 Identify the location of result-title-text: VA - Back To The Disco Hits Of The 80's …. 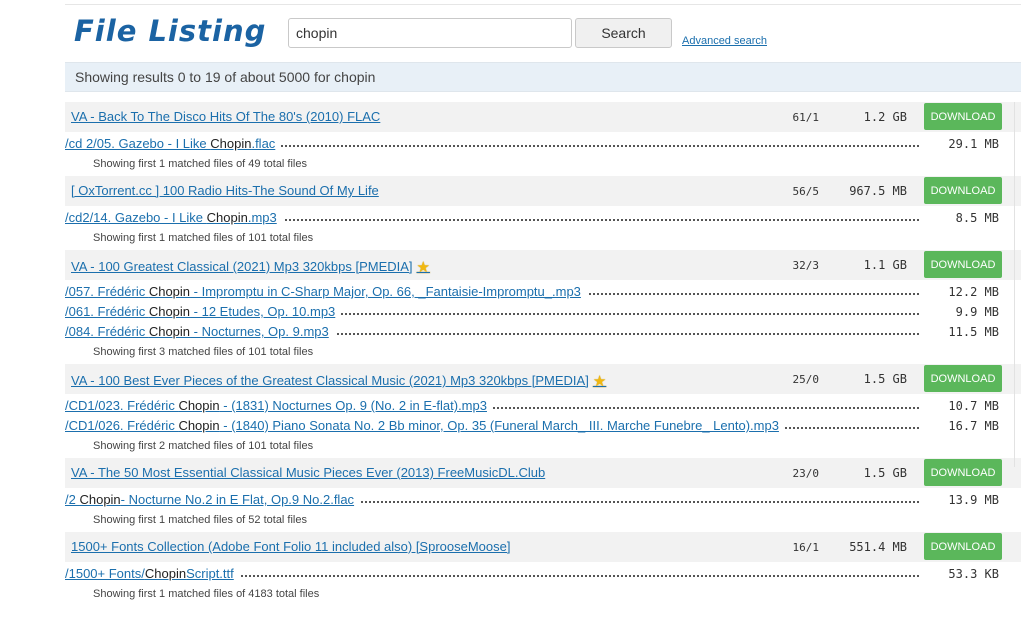
(226, 116).